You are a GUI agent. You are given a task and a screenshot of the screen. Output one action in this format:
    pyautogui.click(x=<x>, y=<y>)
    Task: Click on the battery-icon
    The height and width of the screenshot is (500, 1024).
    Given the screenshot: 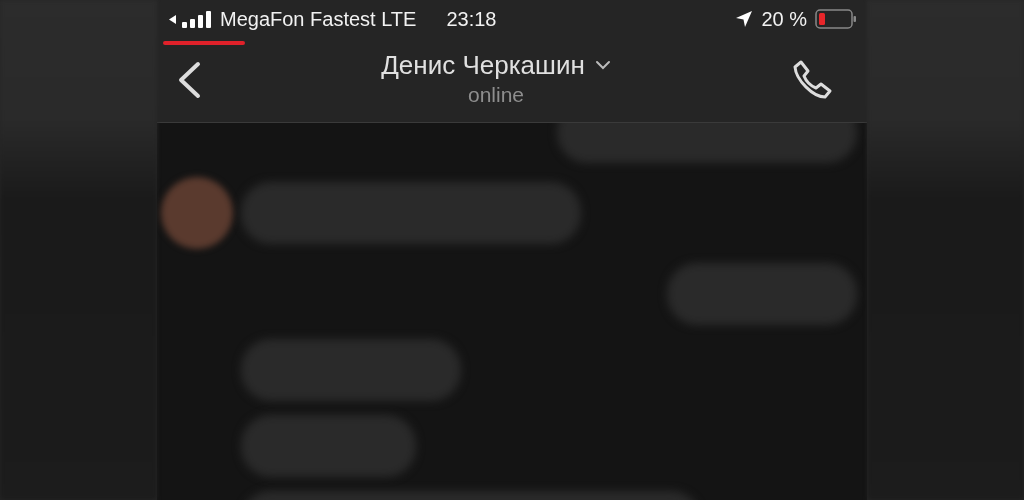 What is the action you would take?
    pyautogui.click(x=836, y=19)
    